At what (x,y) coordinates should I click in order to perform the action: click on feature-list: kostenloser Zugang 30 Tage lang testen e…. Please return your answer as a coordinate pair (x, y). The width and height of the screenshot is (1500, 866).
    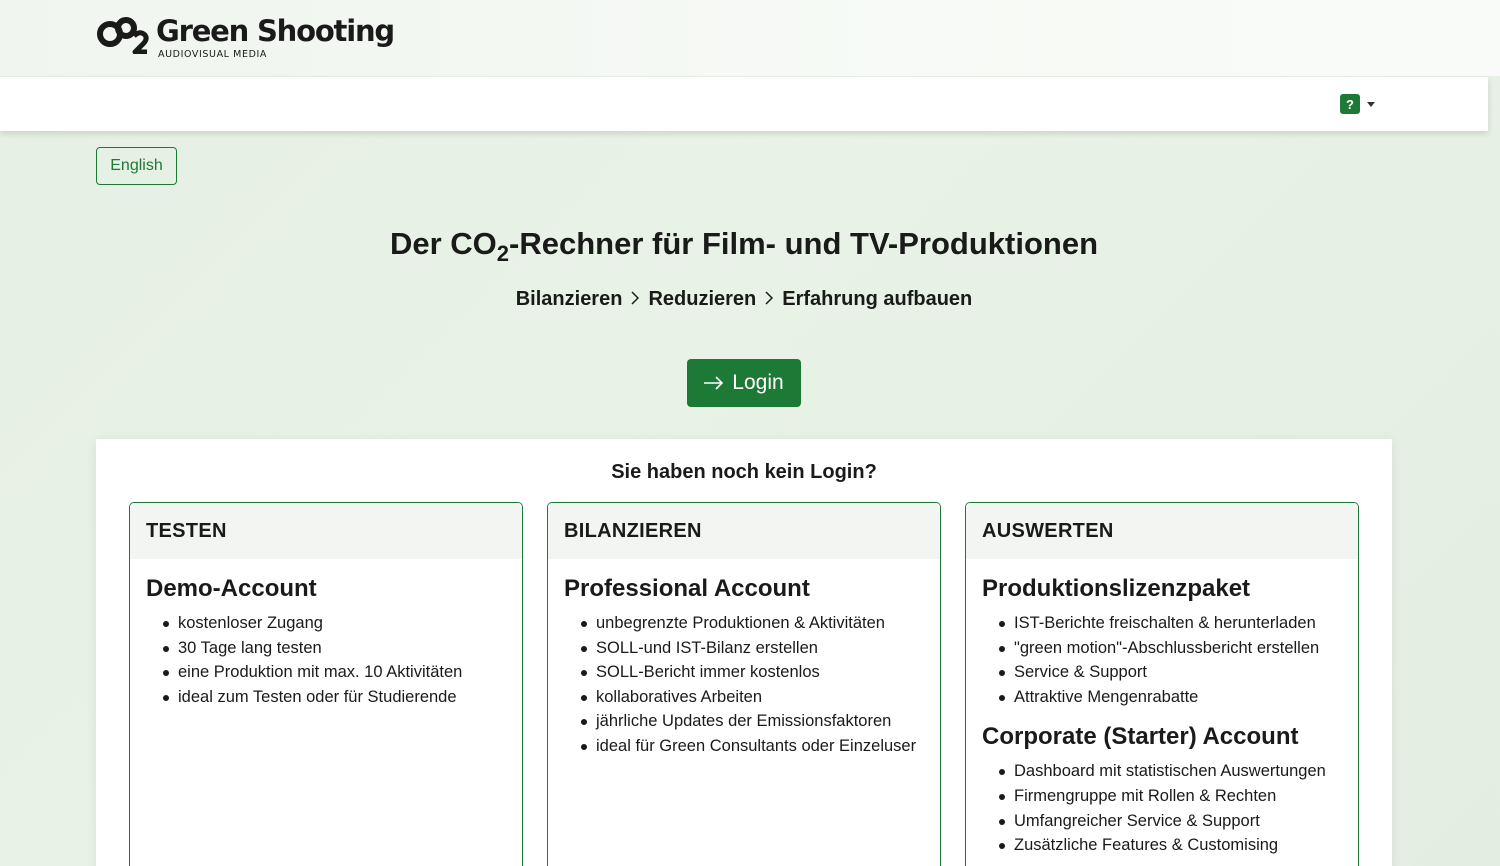
    Looking at the image, I should click on (326, 660).